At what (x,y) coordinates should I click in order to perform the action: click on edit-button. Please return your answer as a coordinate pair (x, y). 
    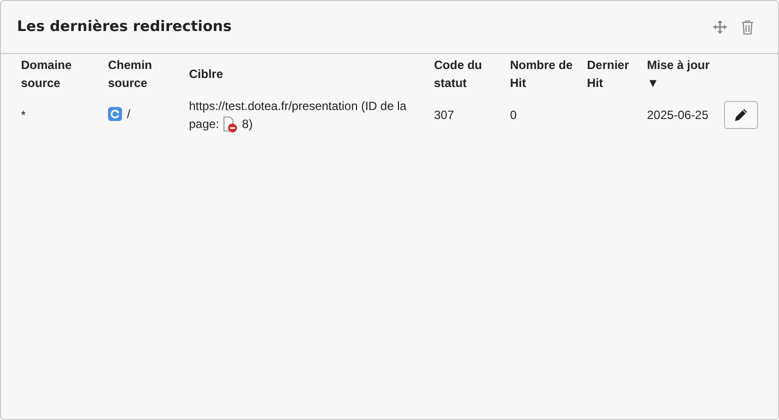
    Looking at the image, I should click on (741, 115).